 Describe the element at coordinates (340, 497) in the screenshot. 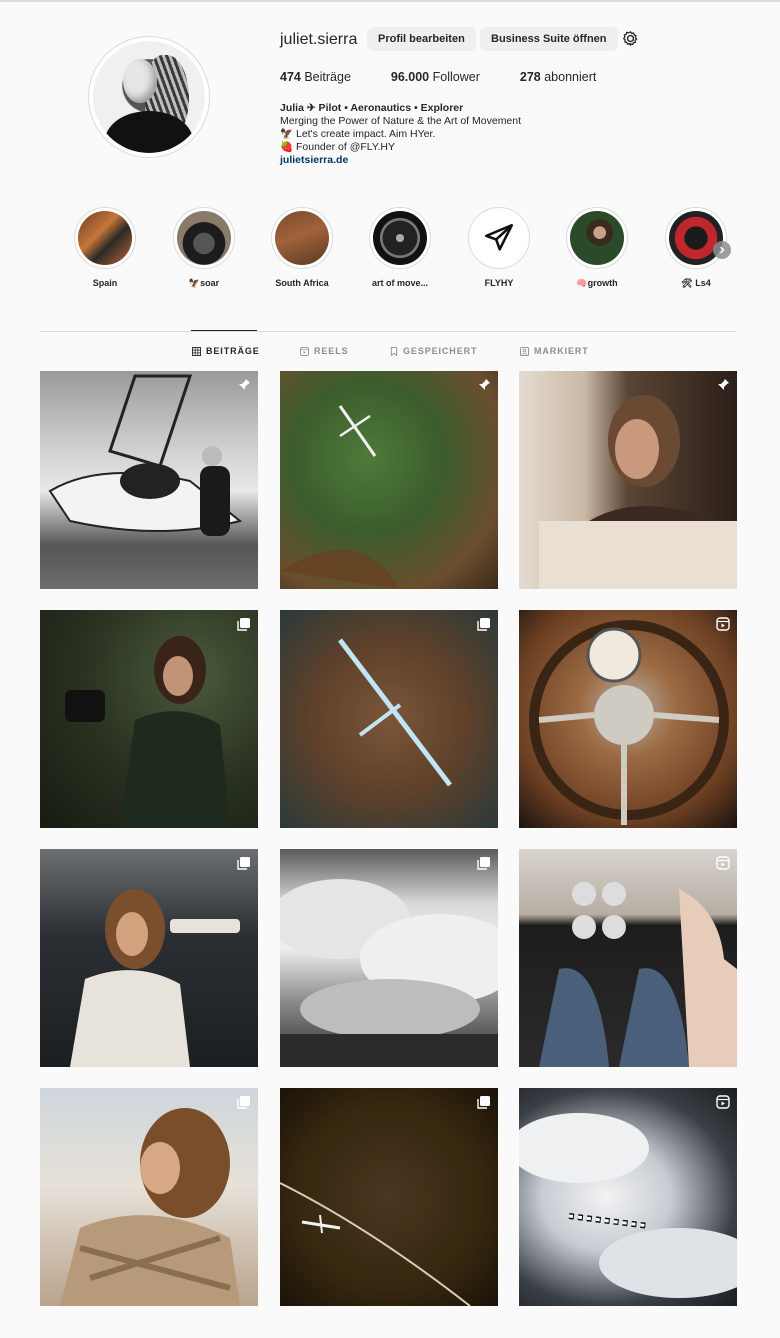

I see `post-image-glider-green` at that location.